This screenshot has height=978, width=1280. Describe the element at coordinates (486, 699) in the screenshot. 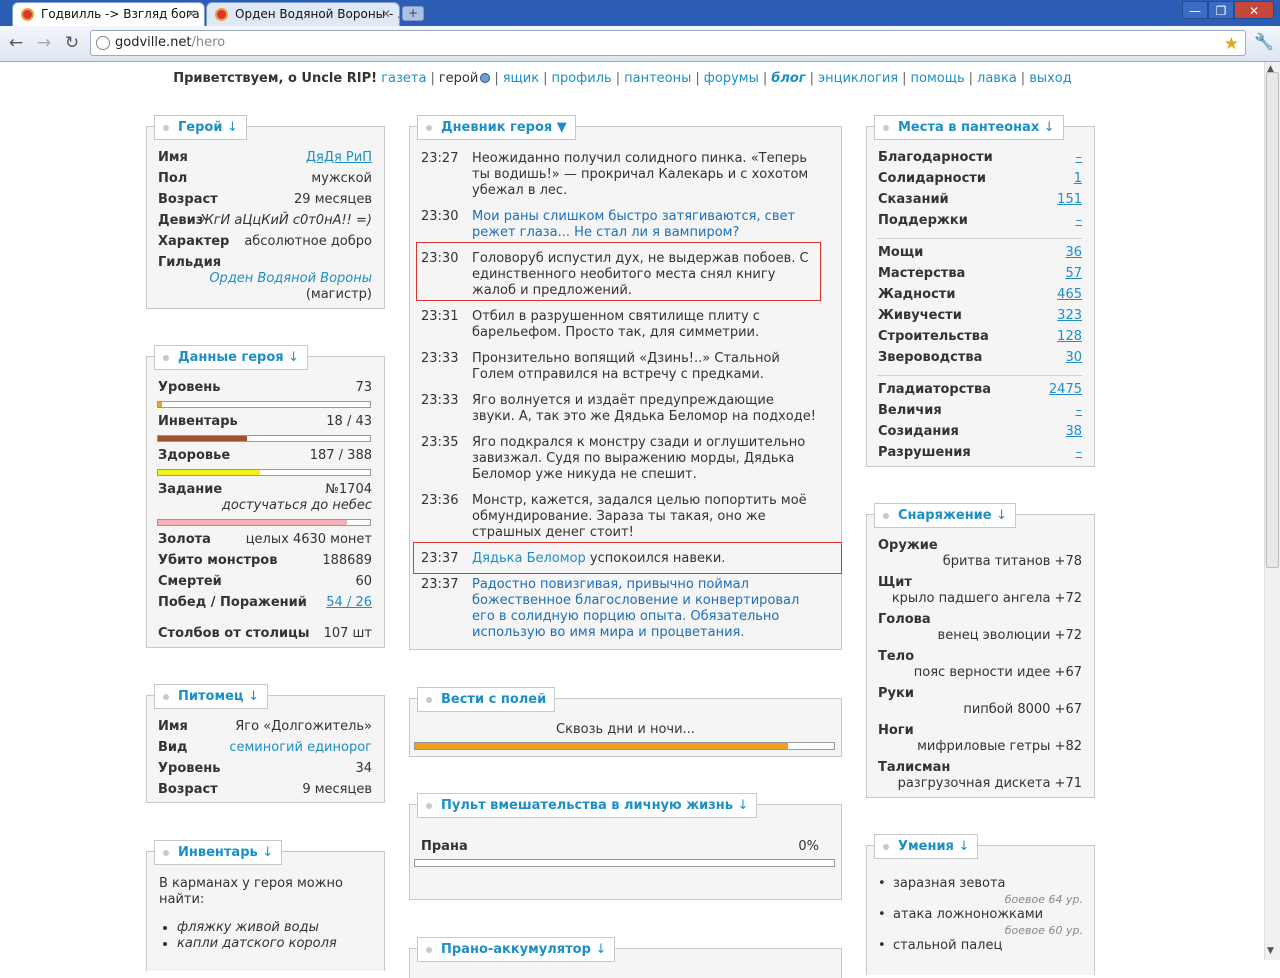

I see `news-block-title: Вести с полей` at that location.